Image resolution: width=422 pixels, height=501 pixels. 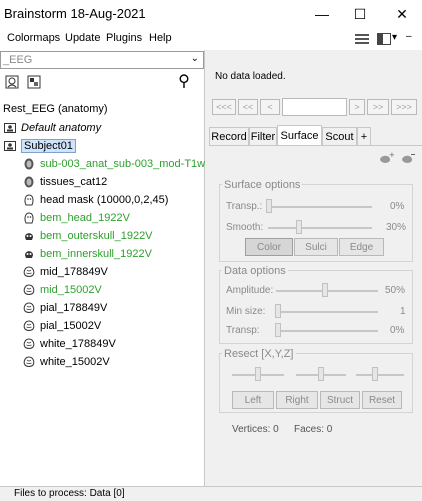 I want to click on menu-colormaps: Colormaps, so click(x=33, y=38).